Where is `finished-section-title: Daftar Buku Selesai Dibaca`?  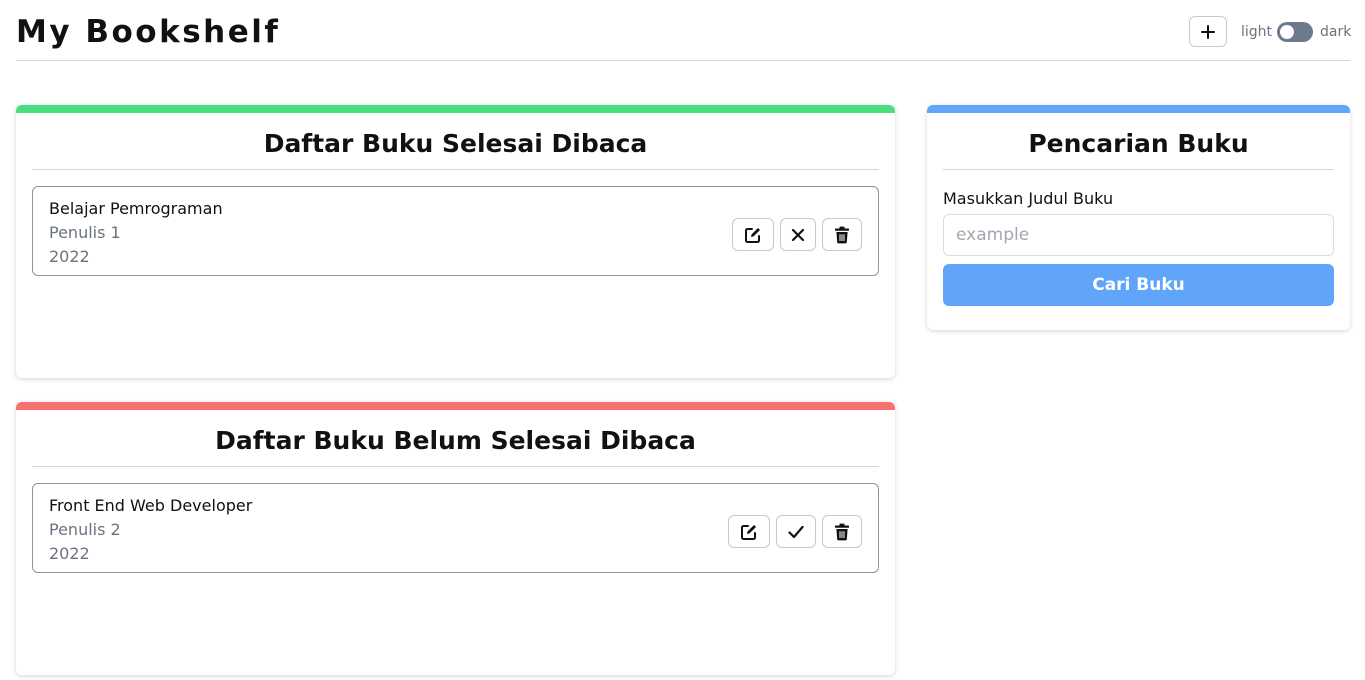 finished-section-title: Daftar Buku Selesai Dibaca is located at coordinates (455, 149).